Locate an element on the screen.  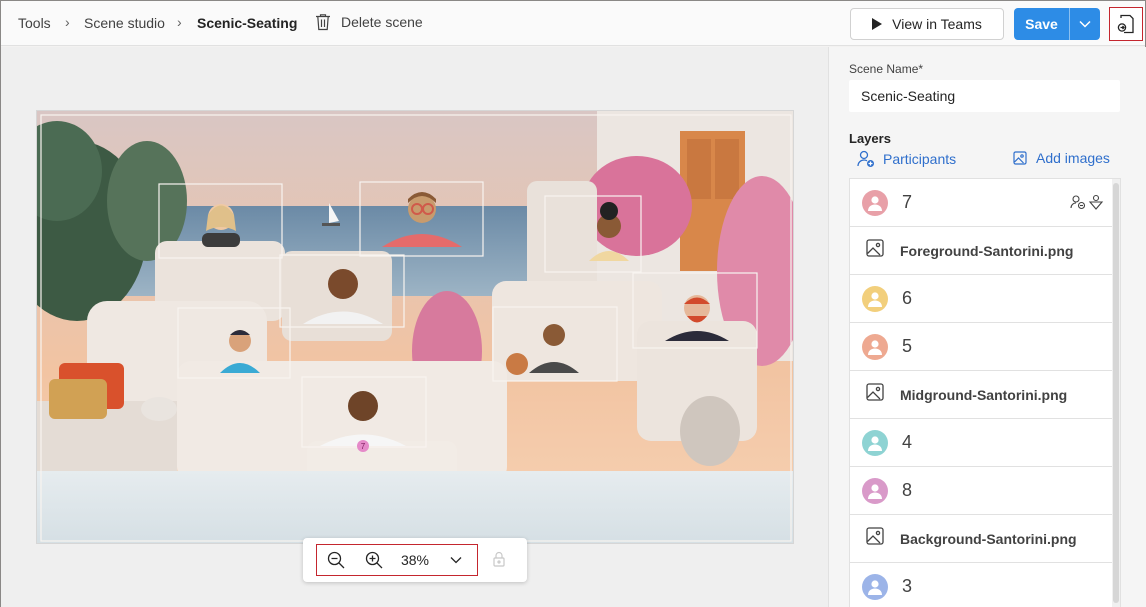
breadcrumb-tools: Tools is located at coordinates (34, 23).